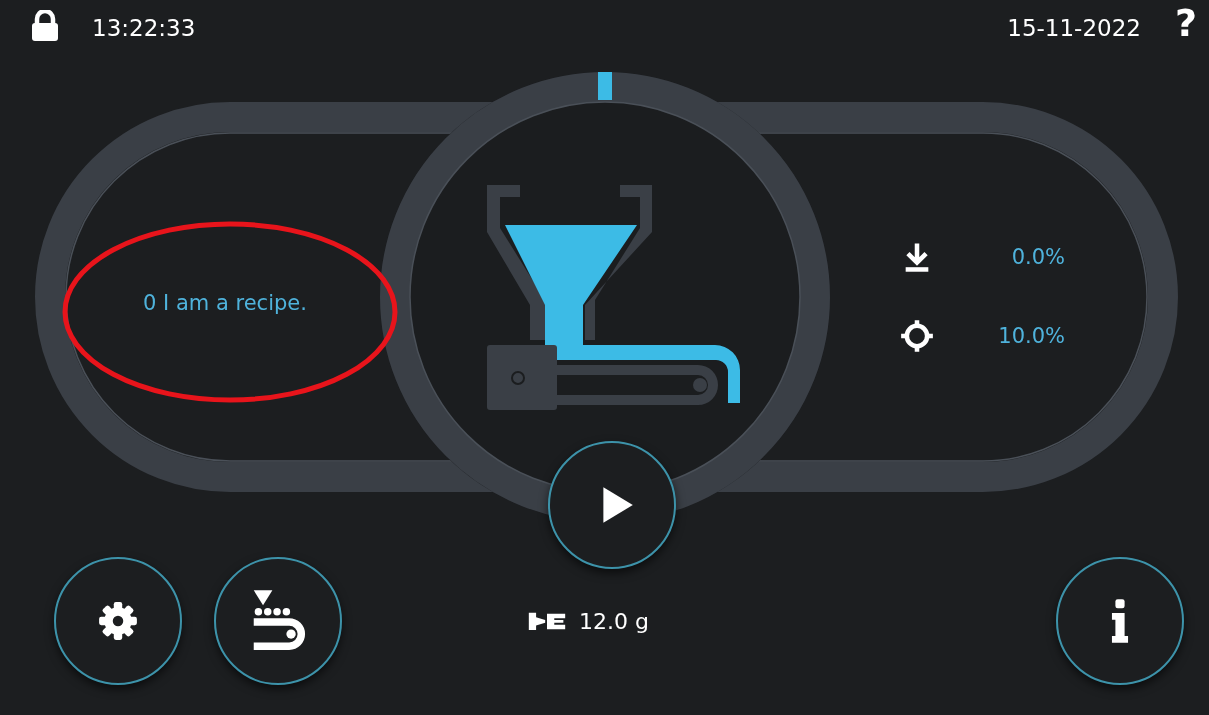 The width and height of the screenshot is (1209, 715). I want to click on stat-value: 0.0%, so click(1038, 257).